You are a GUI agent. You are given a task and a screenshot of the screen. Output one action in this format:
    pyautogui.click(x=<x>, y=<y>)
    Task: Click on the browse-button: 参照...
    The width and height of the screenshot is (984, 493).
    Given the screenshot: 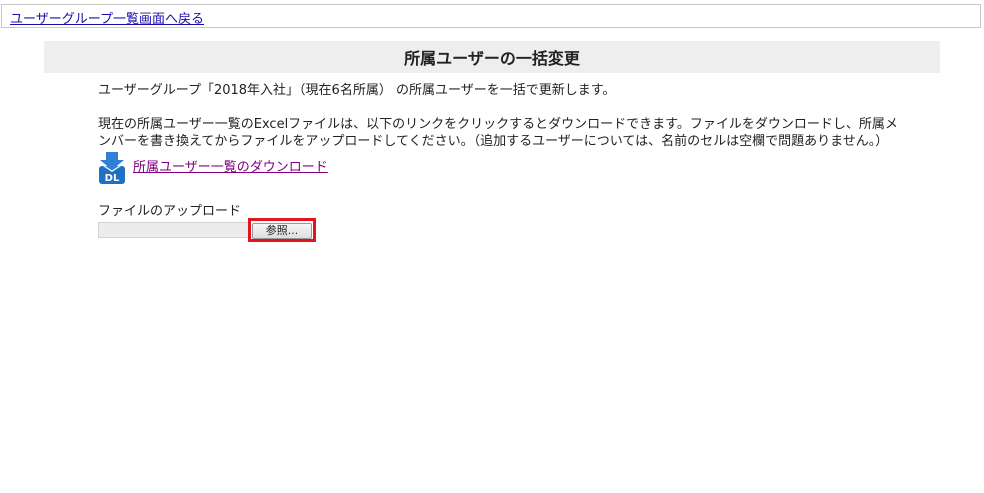 What is the action you would take?
    pyautogui.click(x=282, y=230)
    